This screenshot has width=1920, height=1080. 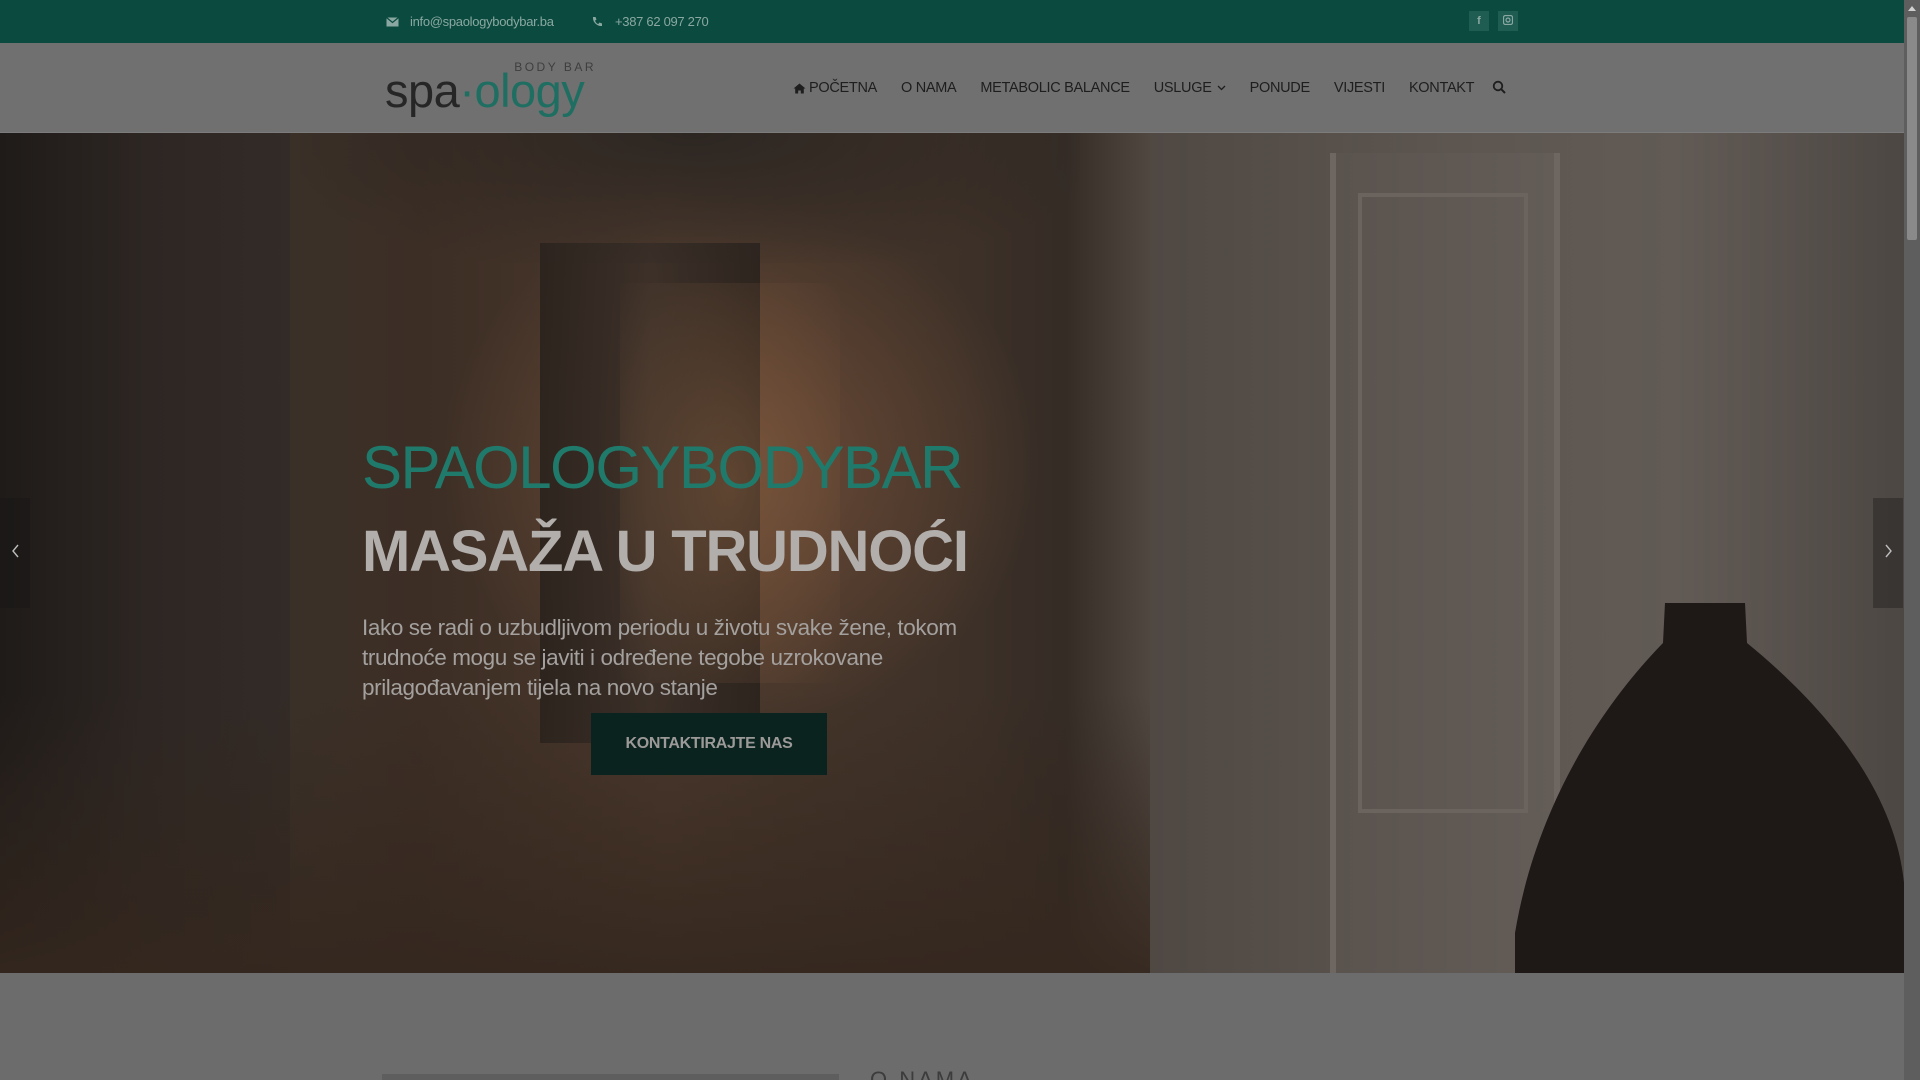 What do you see at coordinates (922, 1074) in the screenshot?
I see `about-heading: O NAMA` at bounding box center [922, 1074].